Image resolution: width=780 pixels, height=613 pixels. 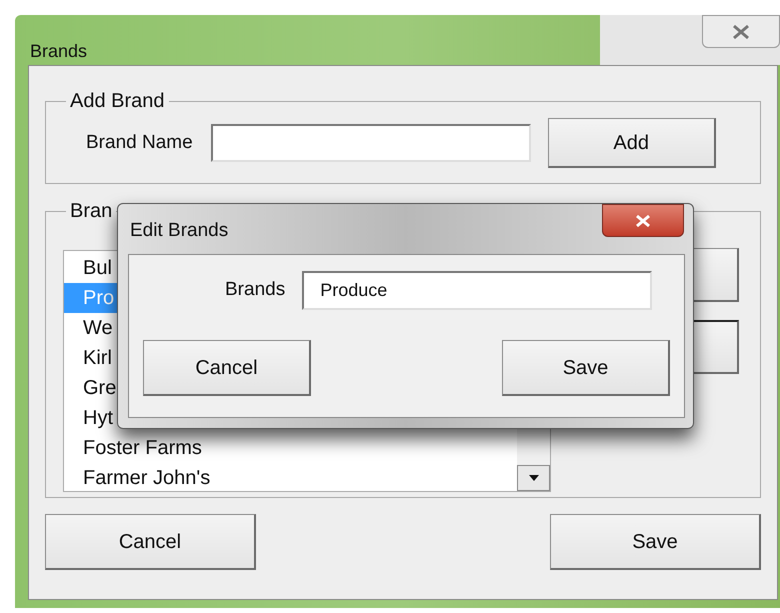 I want to click on group-title: Add Brand, so click(x=117, y=101).